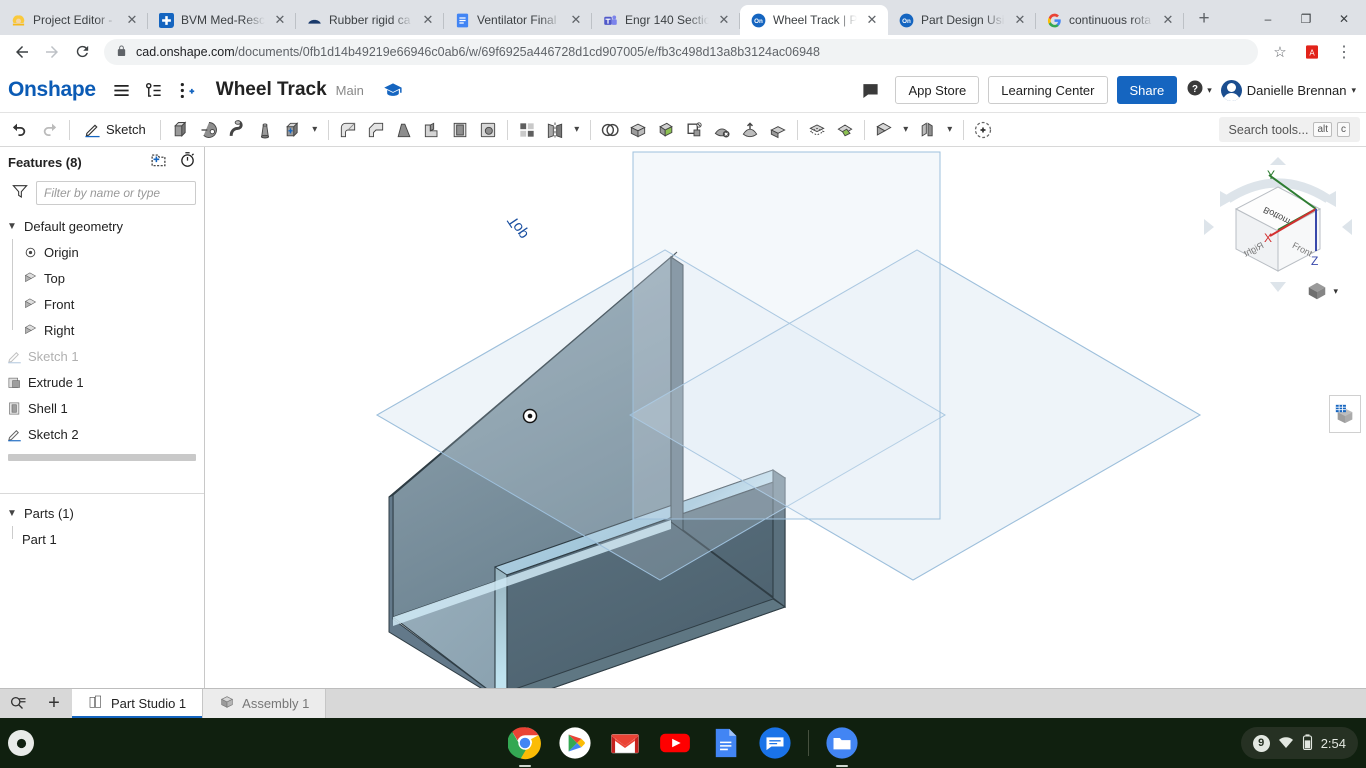 This screenshot has width=1366, height=768. I want to click on version-graph-icon, so click(154, 90).